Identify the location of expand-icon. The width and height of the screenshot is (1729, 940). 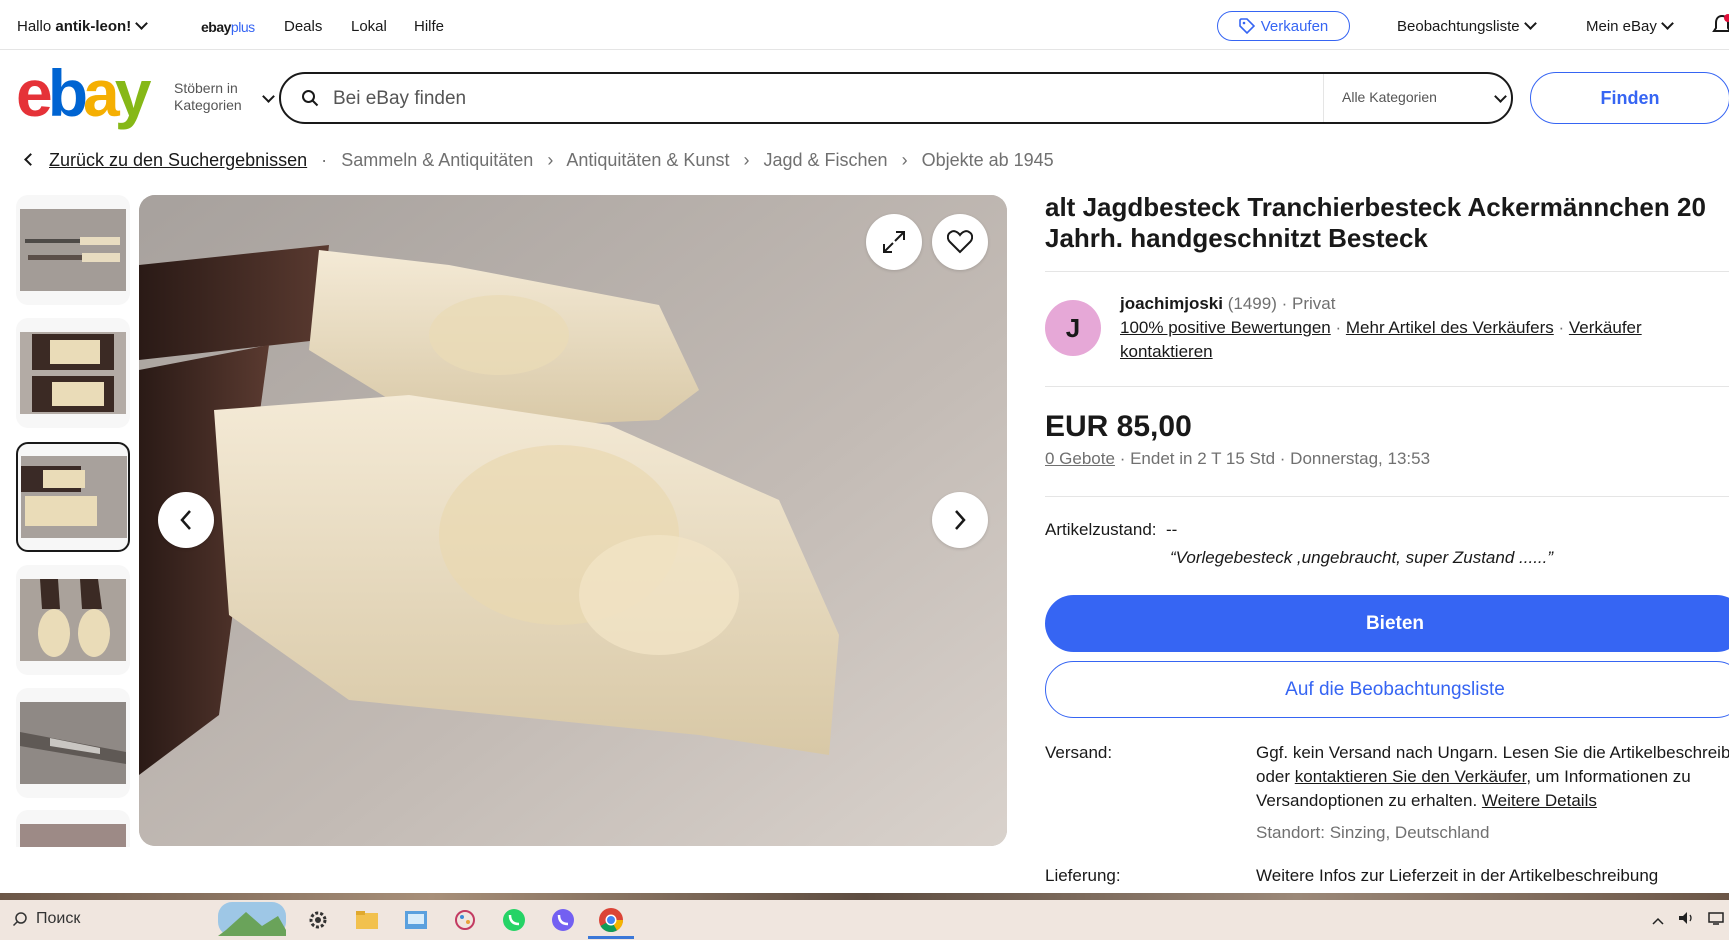
(894, 242).